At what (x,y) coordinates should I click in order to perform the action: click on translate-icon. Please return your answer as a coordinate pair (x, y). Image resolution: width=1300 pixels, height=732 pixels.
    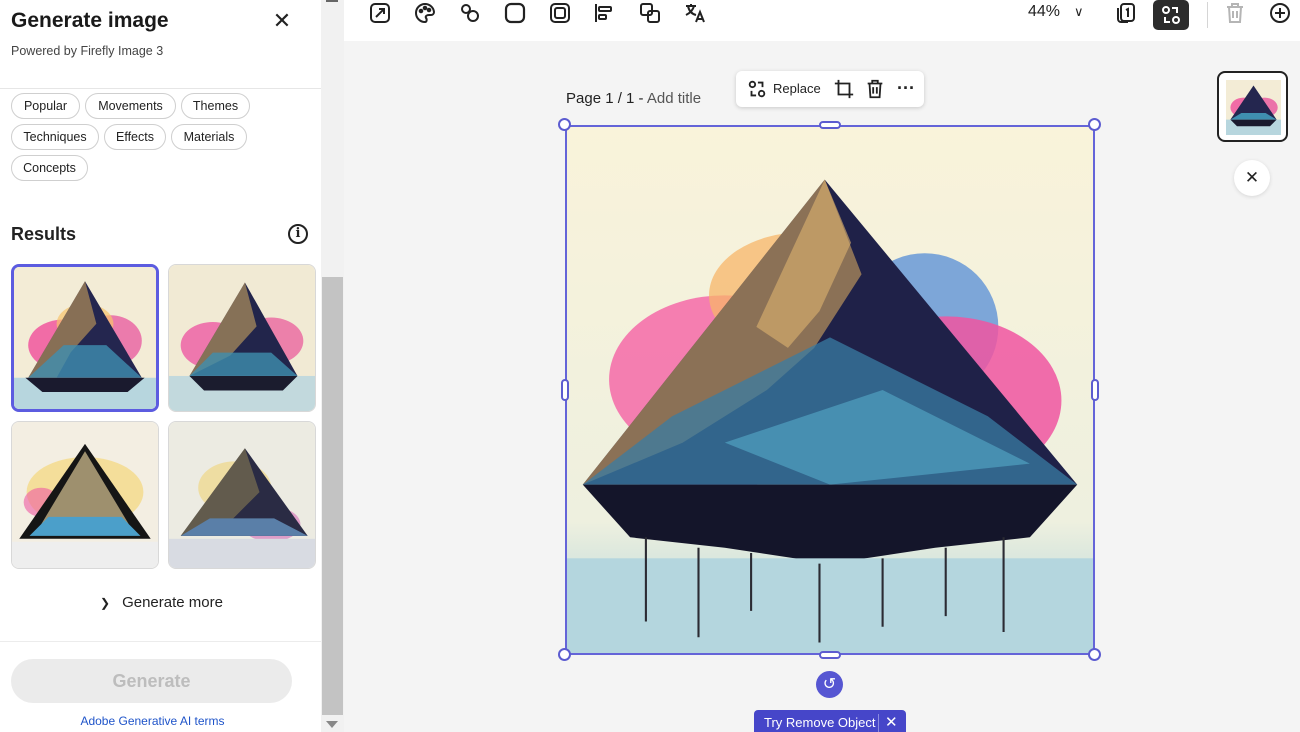
    Looking at the image, I should click on (695, 13).